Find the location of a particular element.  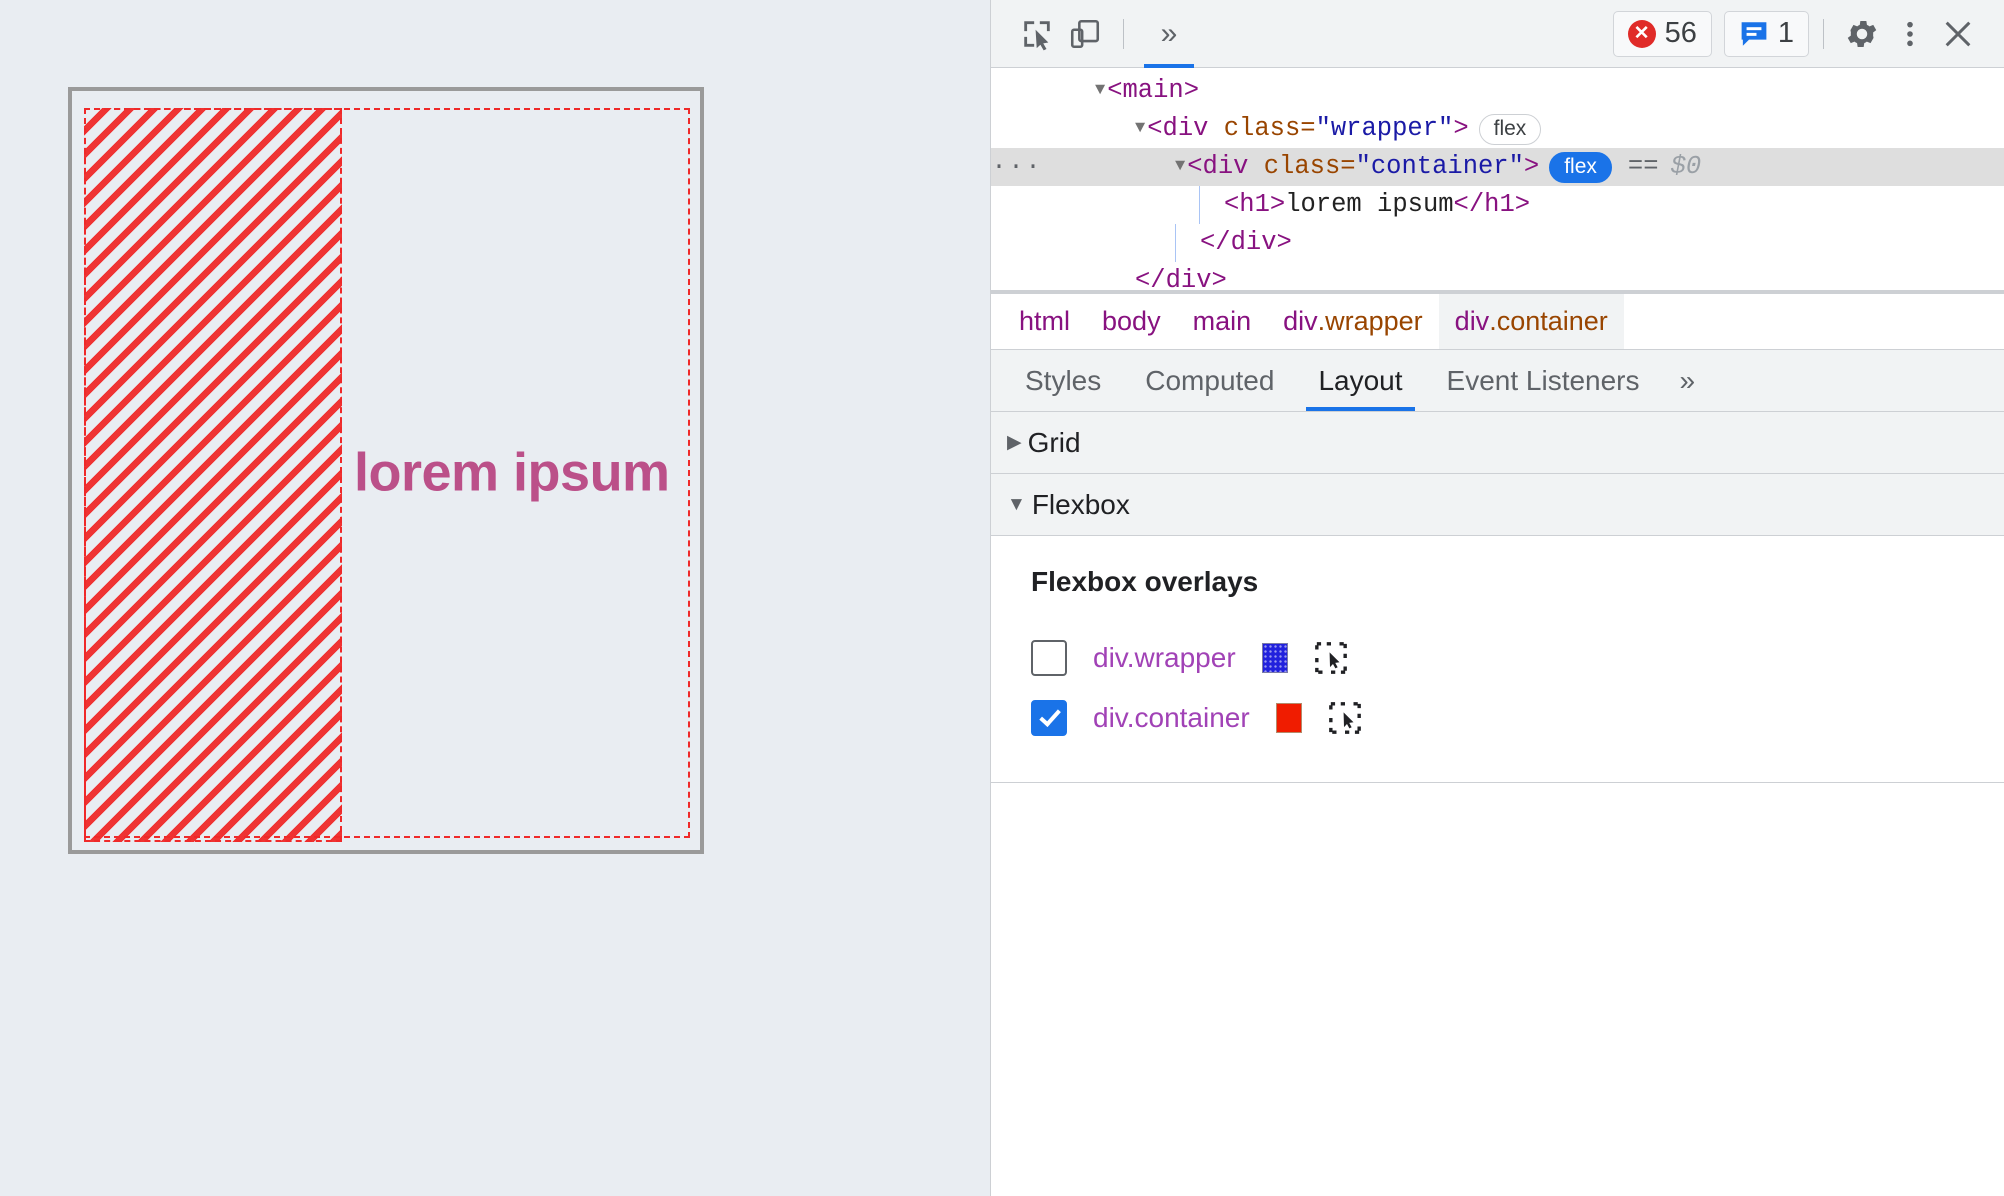

dom-node-close-container: </div> is located at coordinates (1497, 243).